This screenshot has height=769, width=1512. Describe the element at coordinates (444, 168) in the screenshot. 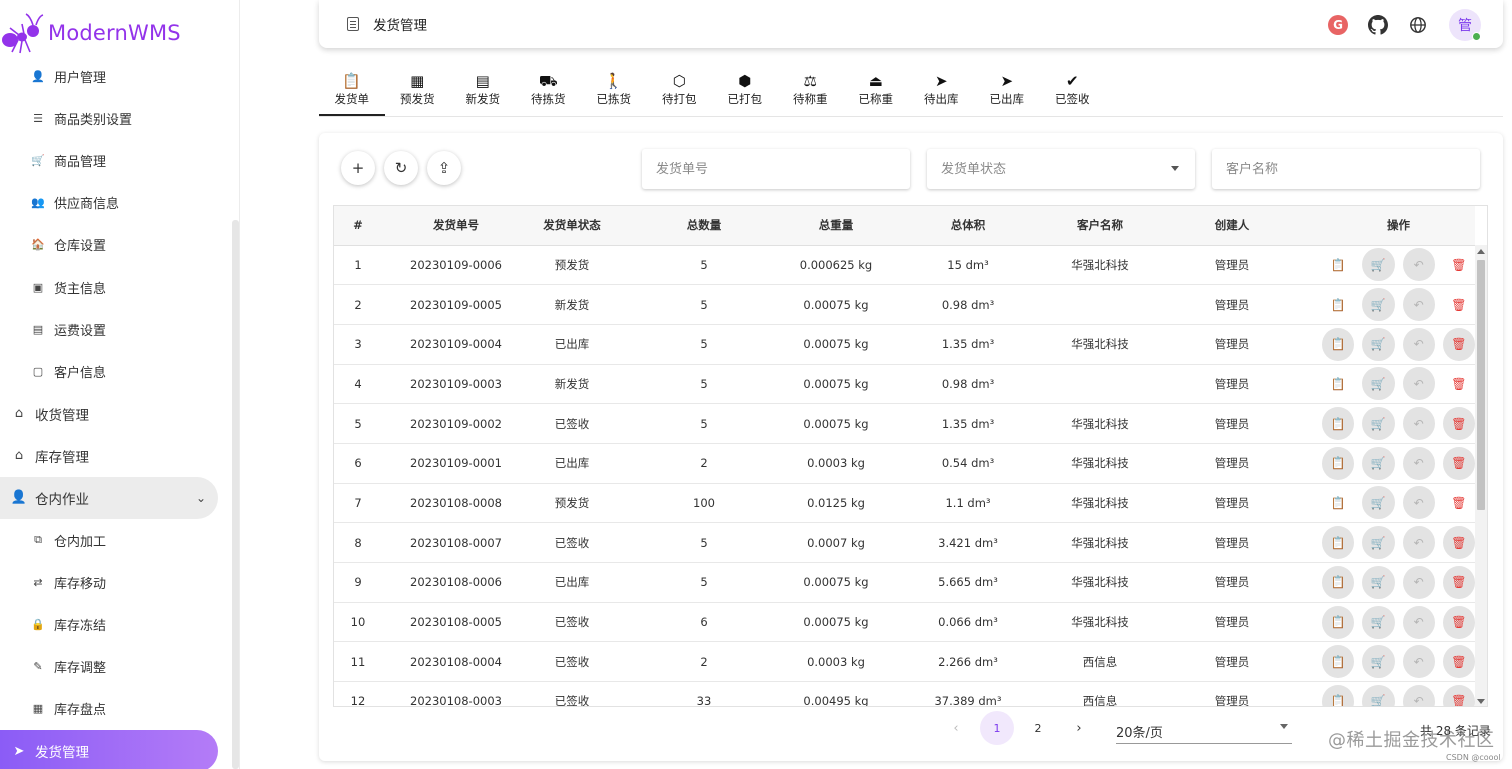

I see `export-button: ⇪` at that location.